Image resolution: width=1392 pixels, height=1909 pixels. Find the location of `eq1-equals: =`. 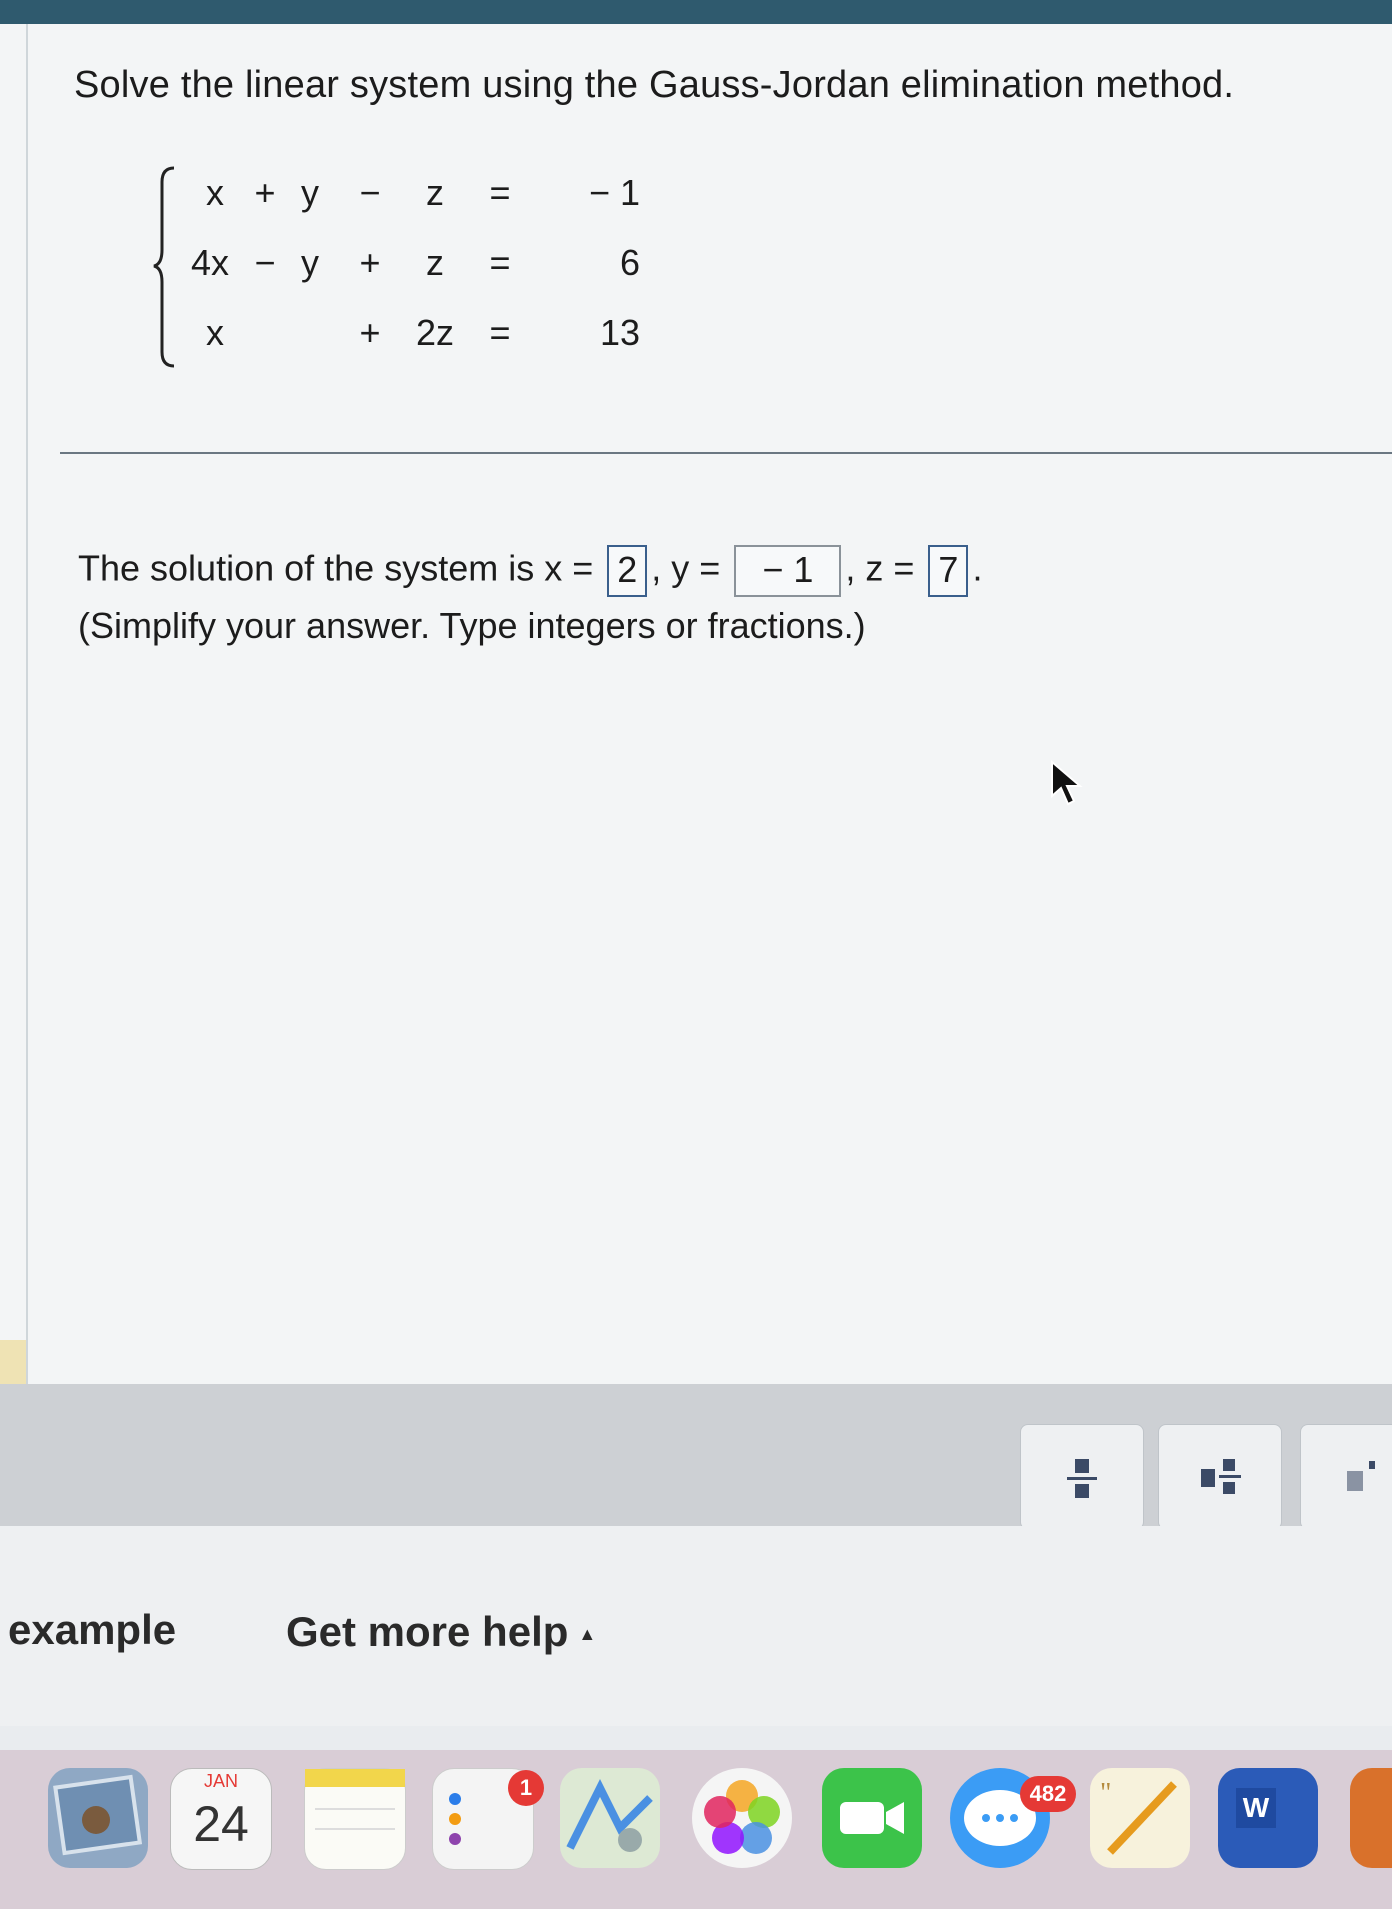

eq1-equals: = is located at coordinates (500, 192).